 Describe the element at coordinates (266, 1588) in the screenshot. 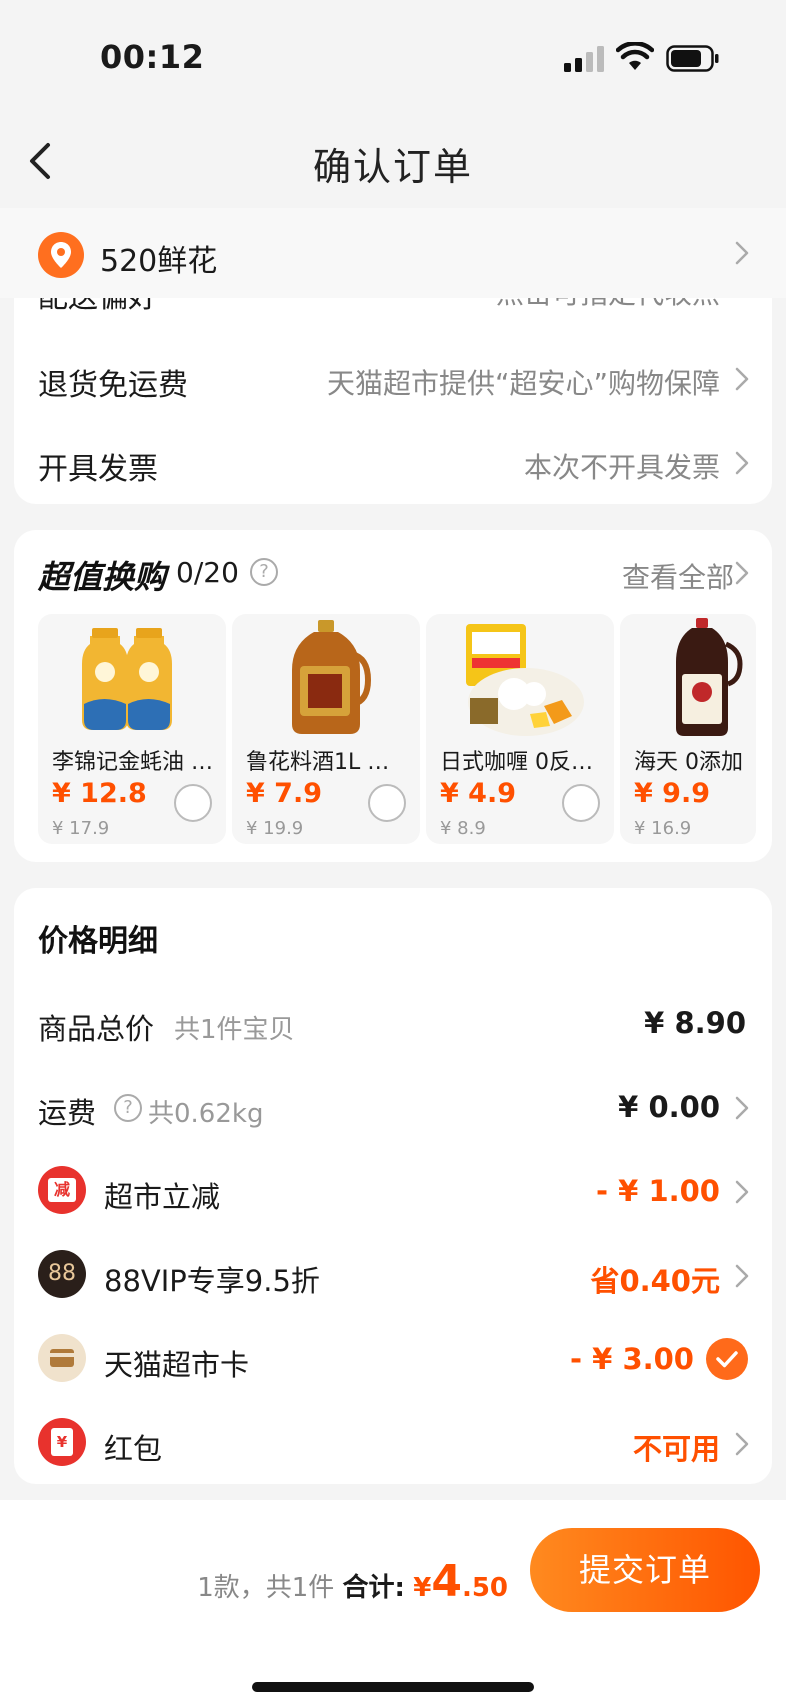

I see `item-count: 1款，共1件` at that location.